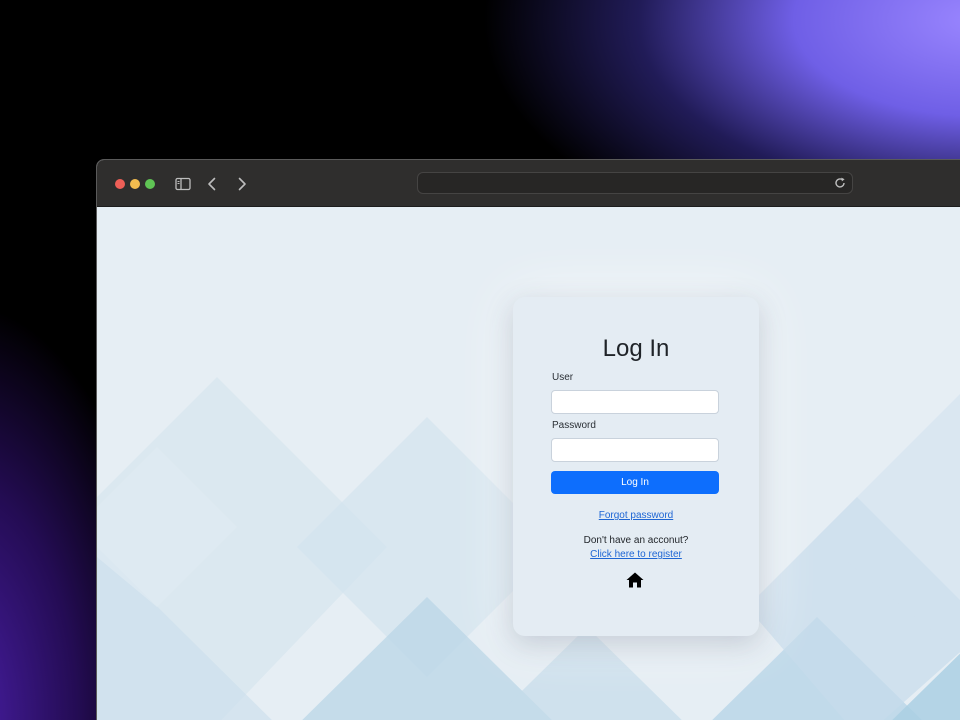  Describe the element at coordinates (150, 184) in the screenshot. I see `maximize-window-button` at that location.